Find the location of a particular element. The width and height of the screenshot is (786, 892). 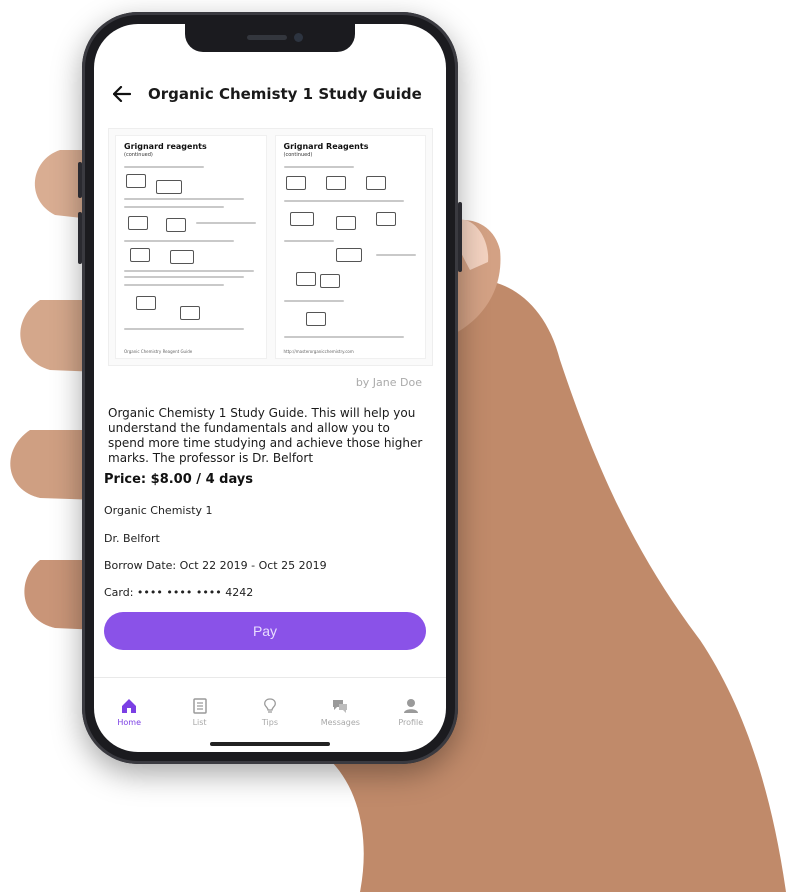

author-label: by Jane Doe is located at coordinates (388, 382).